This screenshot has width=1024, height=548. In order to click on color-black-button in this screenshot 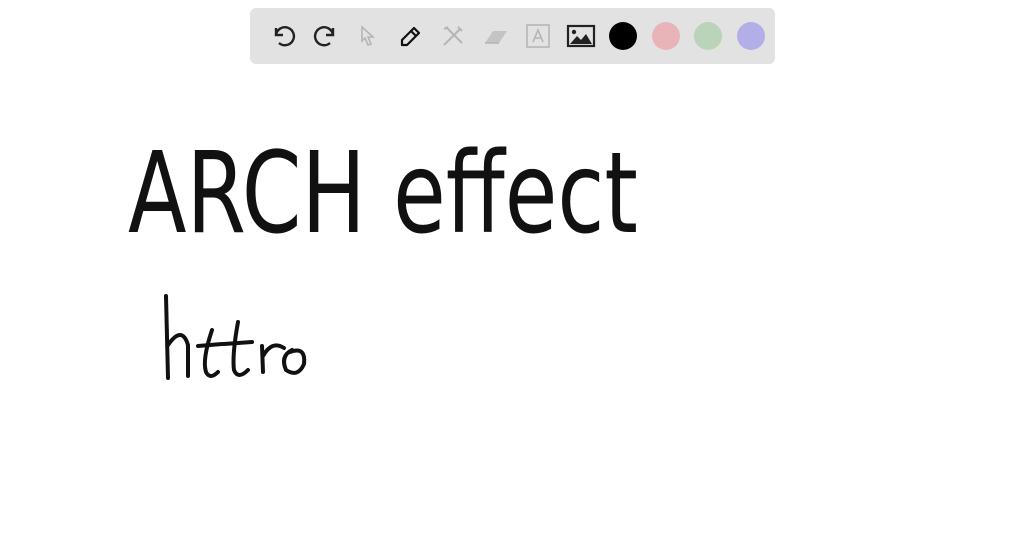, I will do `click(623, 36)`.